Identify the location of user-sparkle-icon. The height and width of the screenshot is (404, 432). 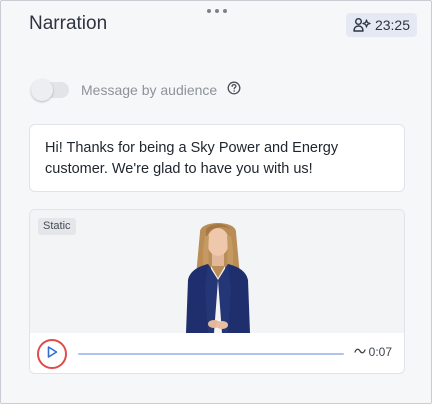
(362, 25).